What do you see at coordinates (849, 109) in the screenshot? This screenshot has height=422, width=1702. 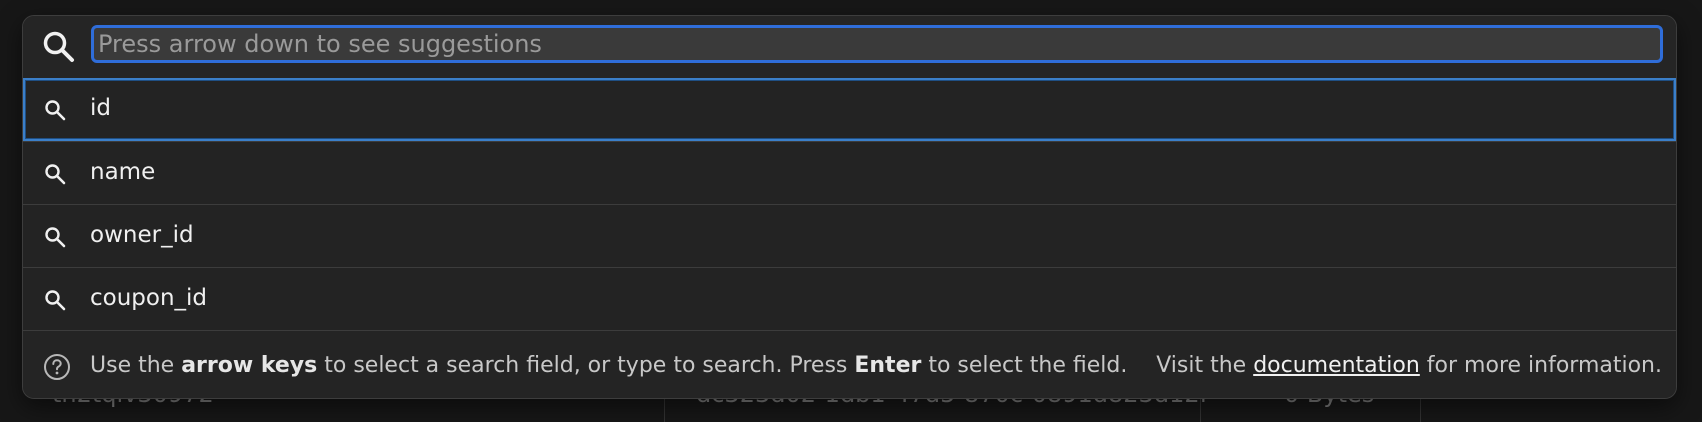 I see `suggestion-item-id: id` at bounding box center [849, 109].